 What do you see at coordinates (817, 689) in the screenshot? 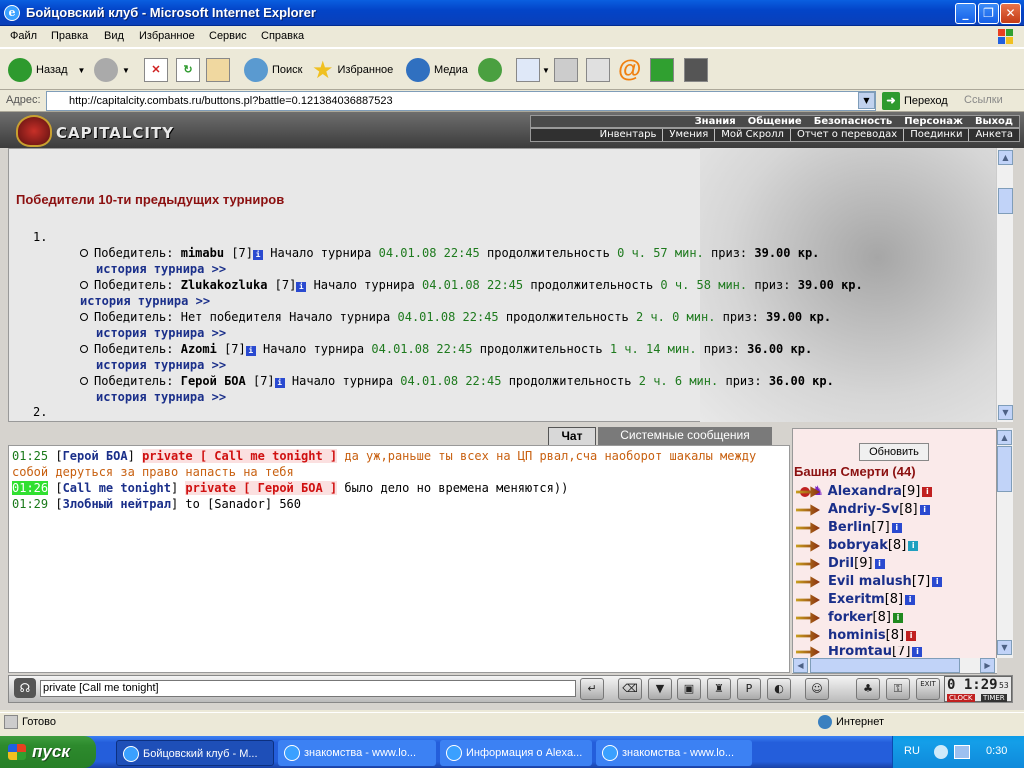
I see `smiley-icon: ☺` at bounding box center [817, 689].